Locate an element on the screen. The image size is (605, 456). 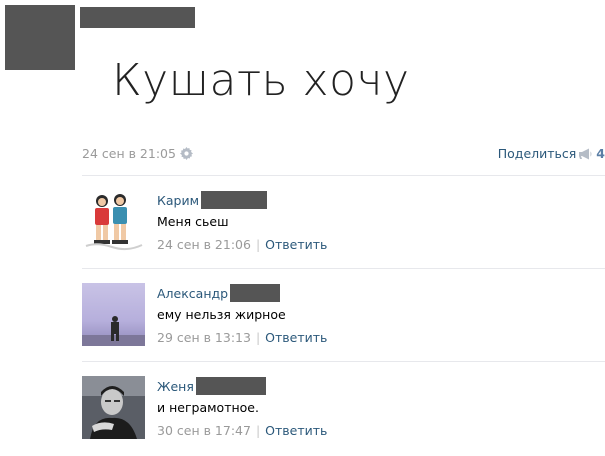
comment-meta: 30 сен в 17:47 | Ответить is located at coordinates (242, 430).